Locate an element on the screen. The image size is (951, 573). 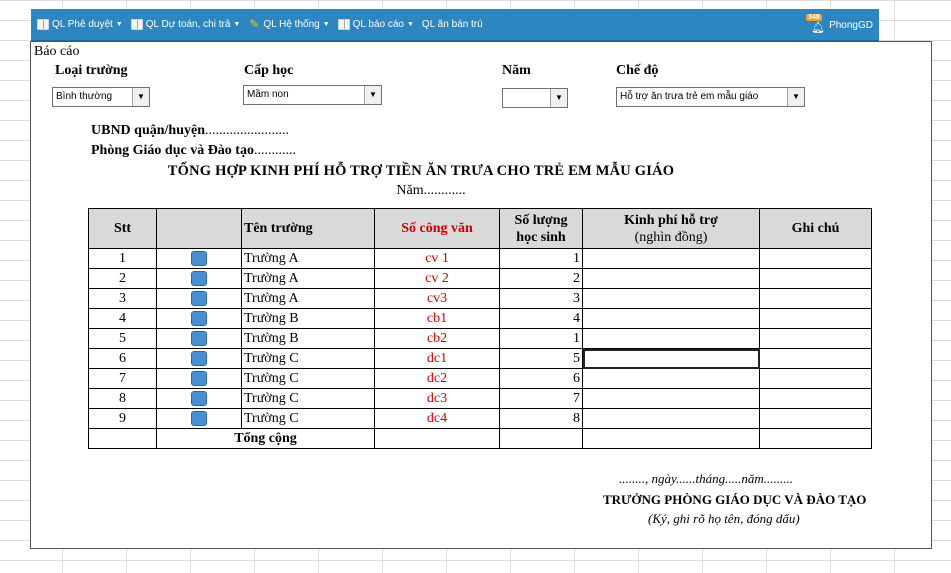
cell-doc: cv 2 is located at coordinates (437, 278).